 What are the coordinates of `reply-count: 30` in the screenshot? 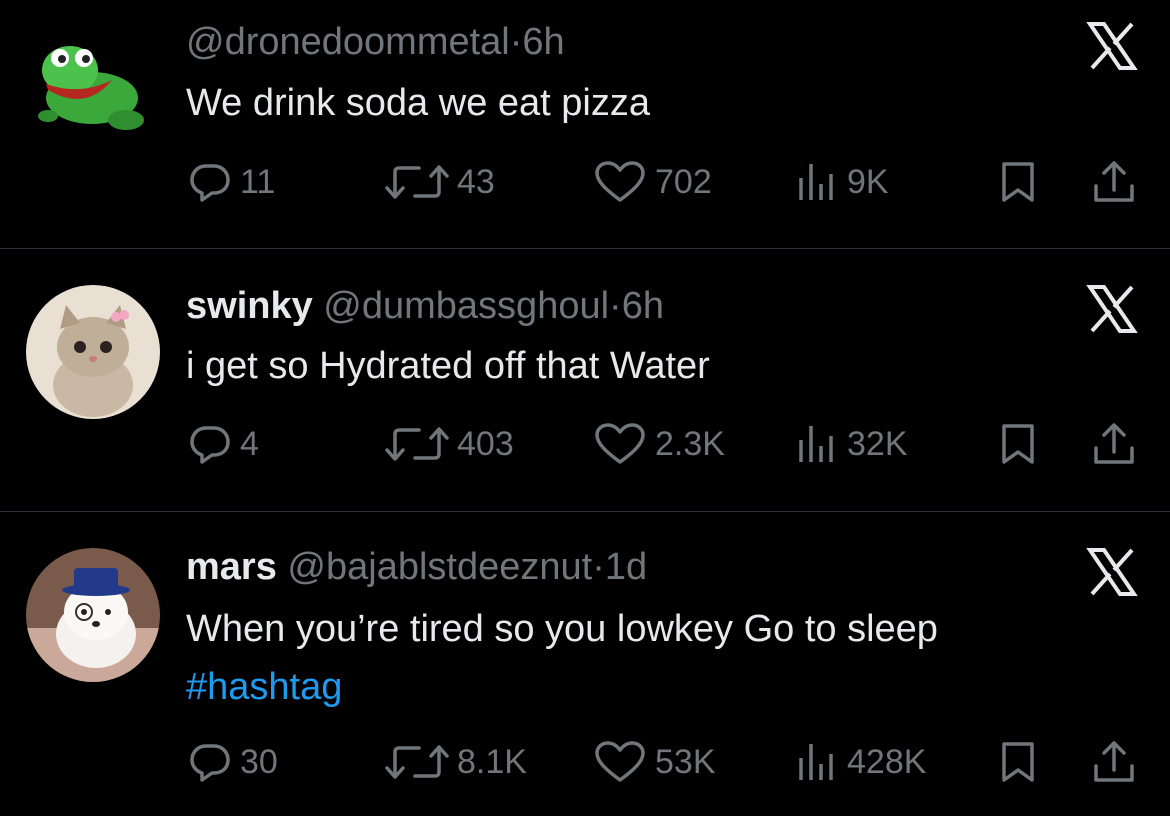 It's located at (259, 761).